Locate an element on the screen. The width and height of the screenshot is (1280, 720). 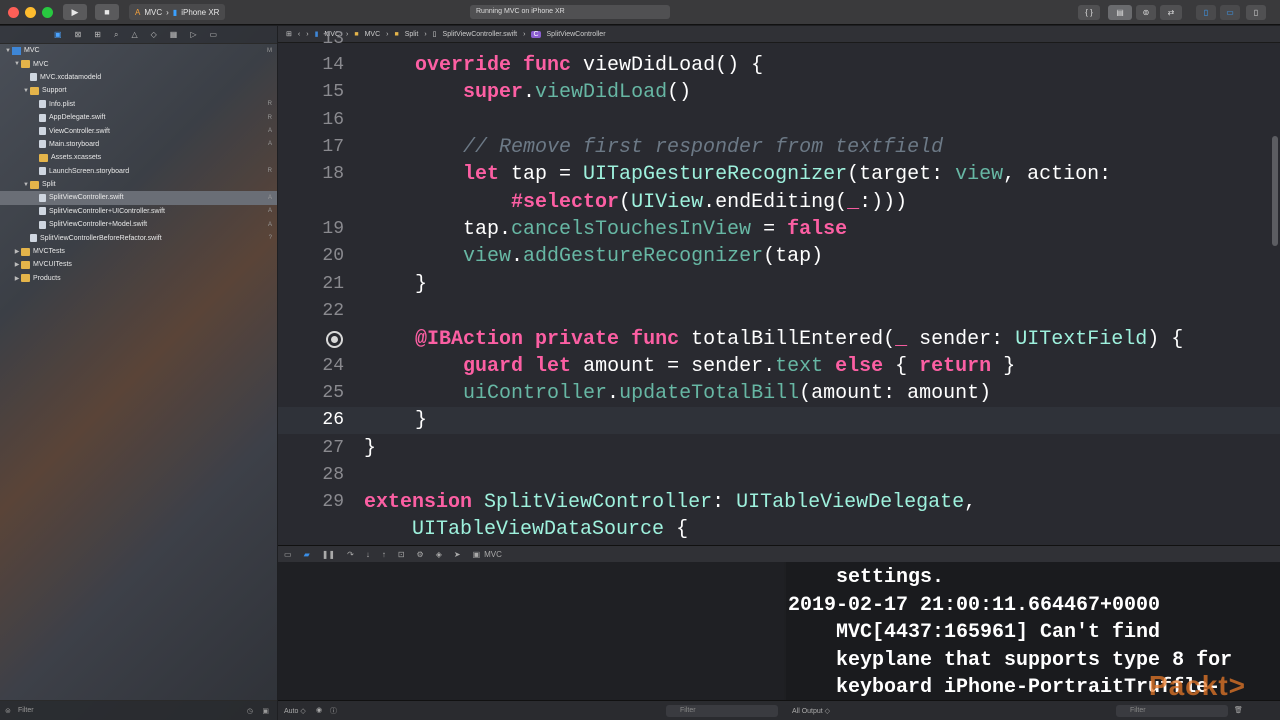
debug-icon: ▦ is located at coordinates (174, 34).